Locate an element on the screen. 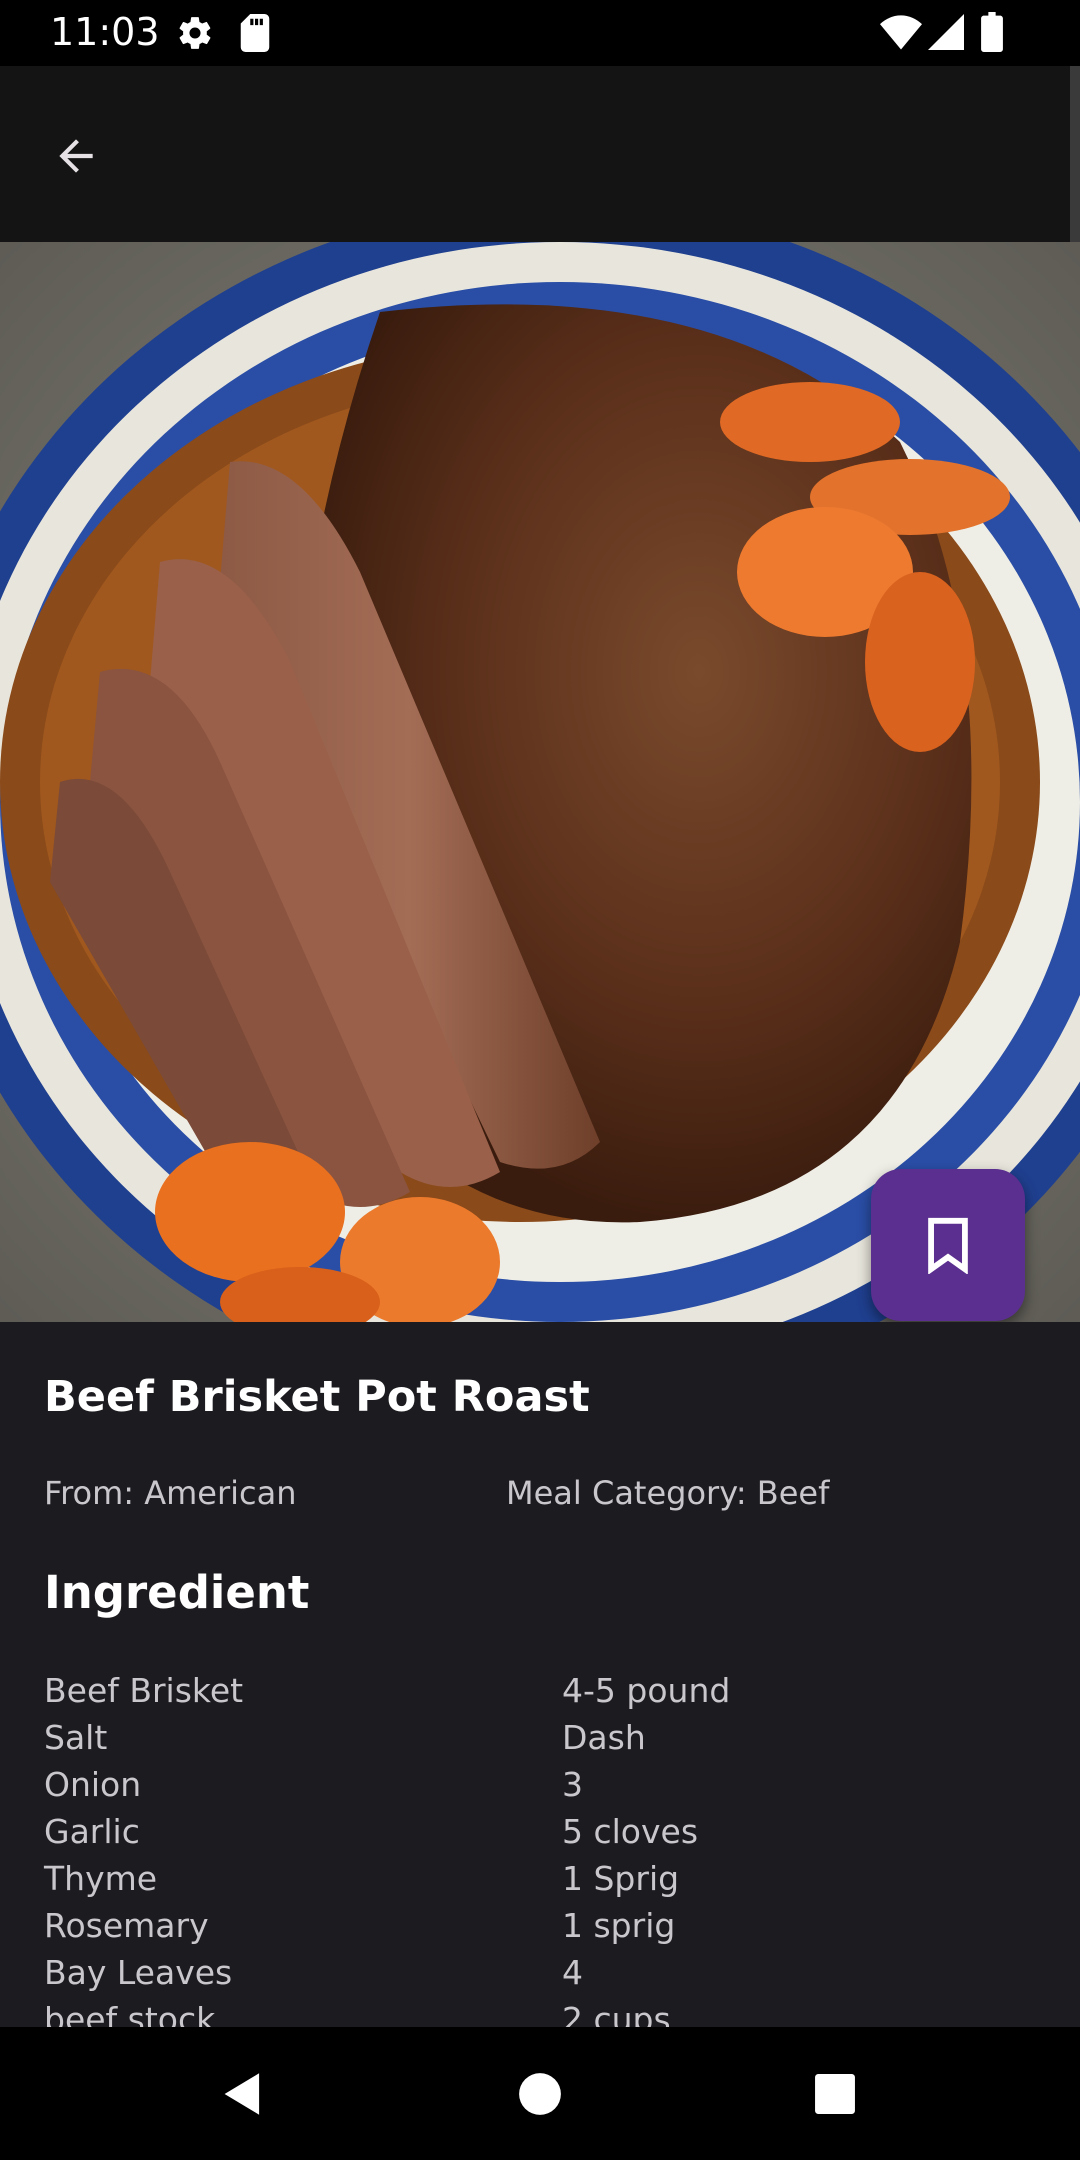  ingredient-row: Garlic 5 cloves is located at coordinates (540, 1835).